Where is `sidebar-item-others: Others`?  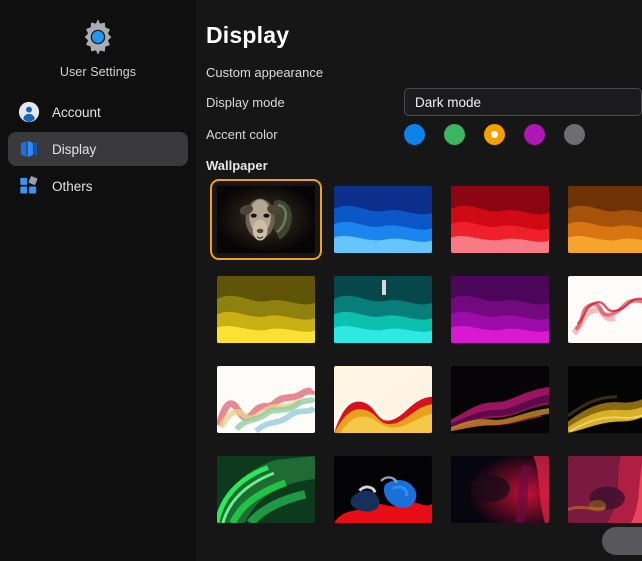 sidebar-item-others: Others is located at coordinates (98, 186).